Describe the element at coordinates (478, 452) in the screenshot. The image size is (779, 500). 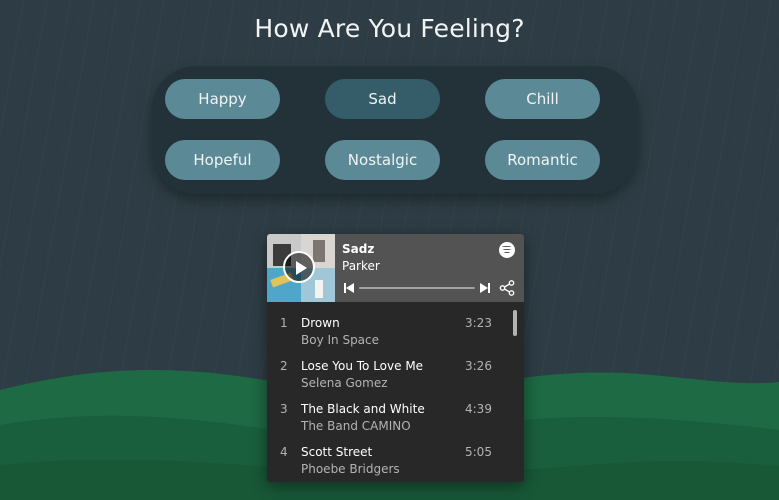
I see `track-duration: 5:05` at that location.